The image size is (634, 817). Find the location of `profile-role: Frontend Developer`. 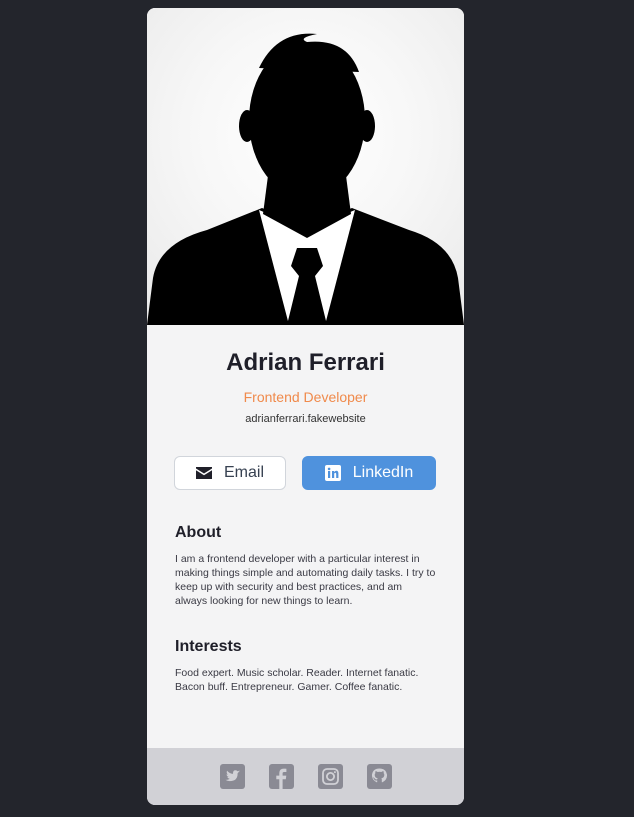

profile-role: Frontend Developer is located at coordinates (305, 397).